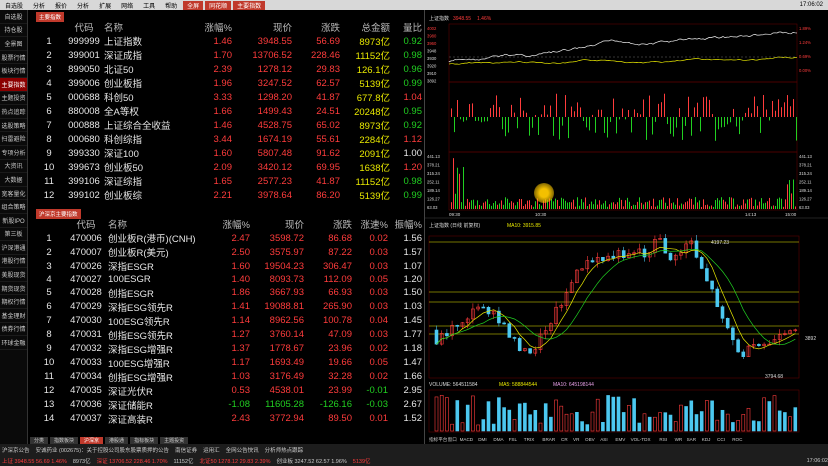  What do you see at coordinates (228, 153) in the screenshot?
I see `table-row: 9 399330 深证100 1.60 5807.48 91.62 2091亿 1.00` at bounding box center [228, 153].